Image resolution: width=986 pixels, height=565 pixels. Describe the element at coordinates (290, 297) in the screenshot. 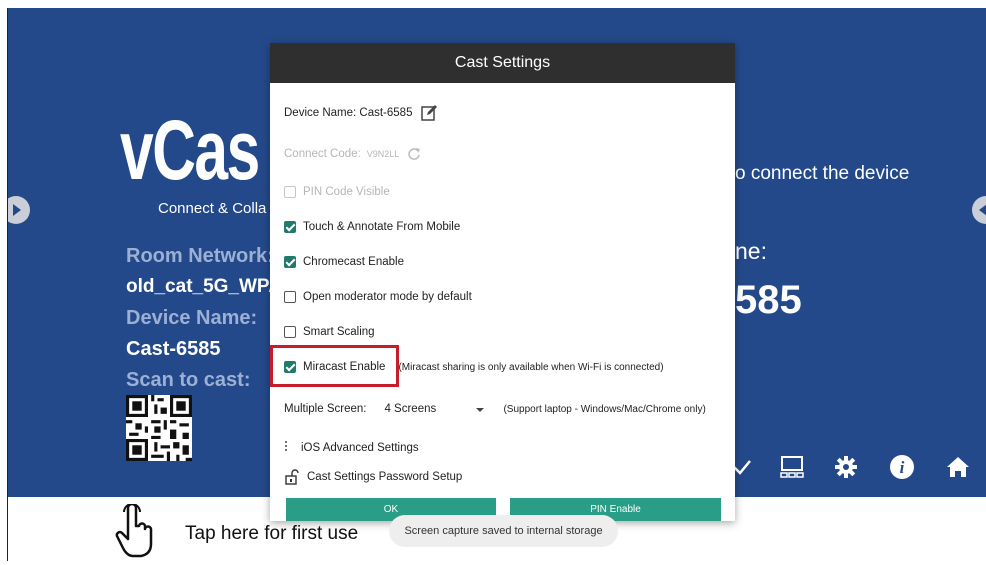

I see `moderator-mode-checkbox` at that location.